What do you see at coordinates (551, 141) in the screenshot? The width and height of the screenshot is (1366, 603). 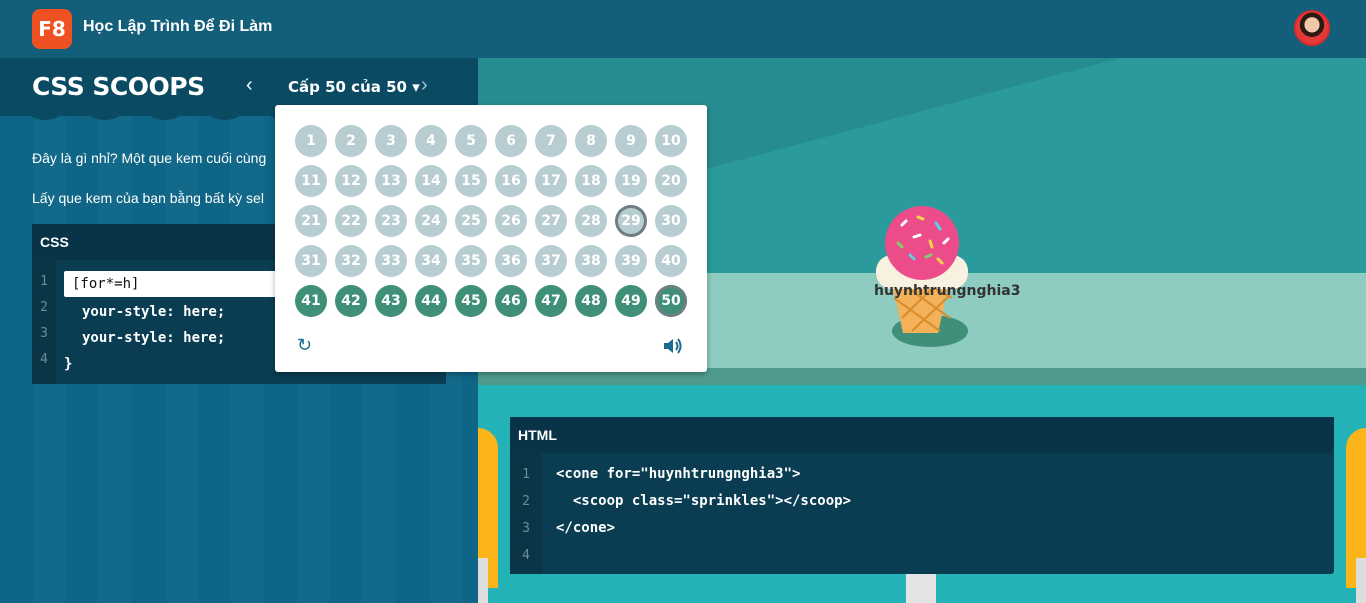 I see `level-button-7: 7` at bounding box center [551, 141].